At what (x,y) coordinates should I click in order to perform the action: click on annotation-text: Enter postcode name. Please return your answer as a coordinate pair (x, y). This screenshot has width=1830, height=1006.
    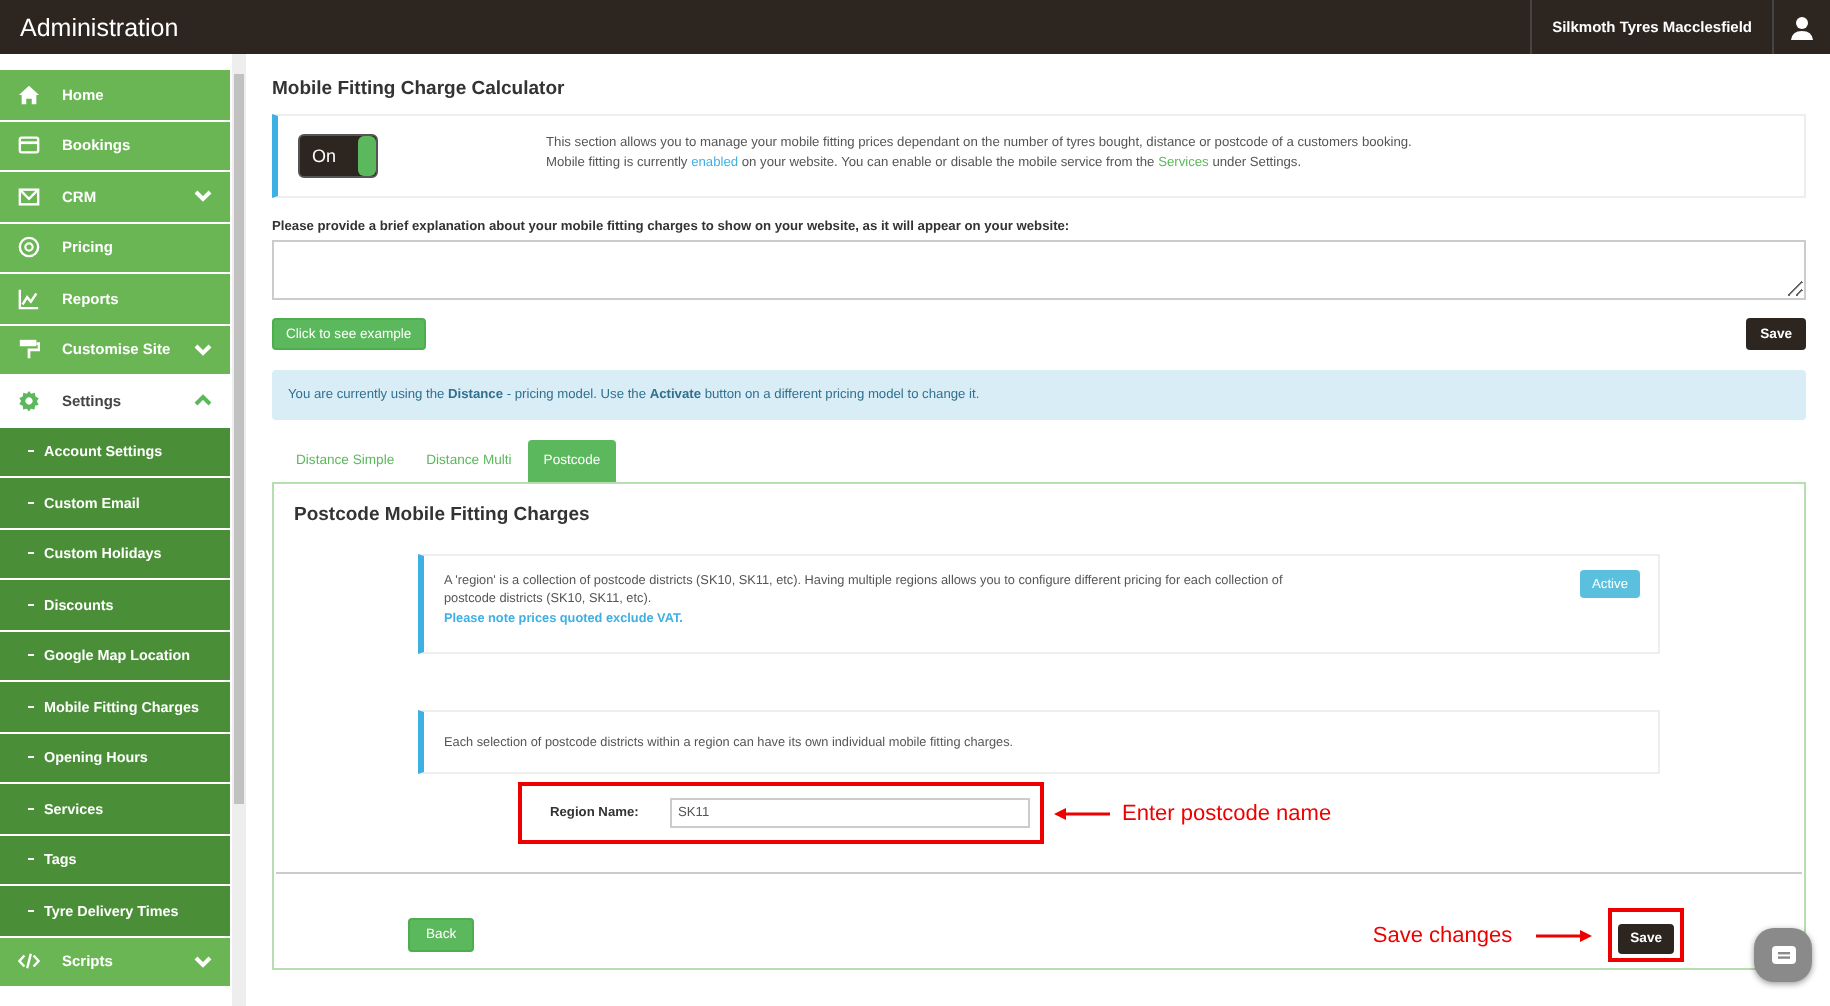
    Looking at the image, I should click on (1227, 813).